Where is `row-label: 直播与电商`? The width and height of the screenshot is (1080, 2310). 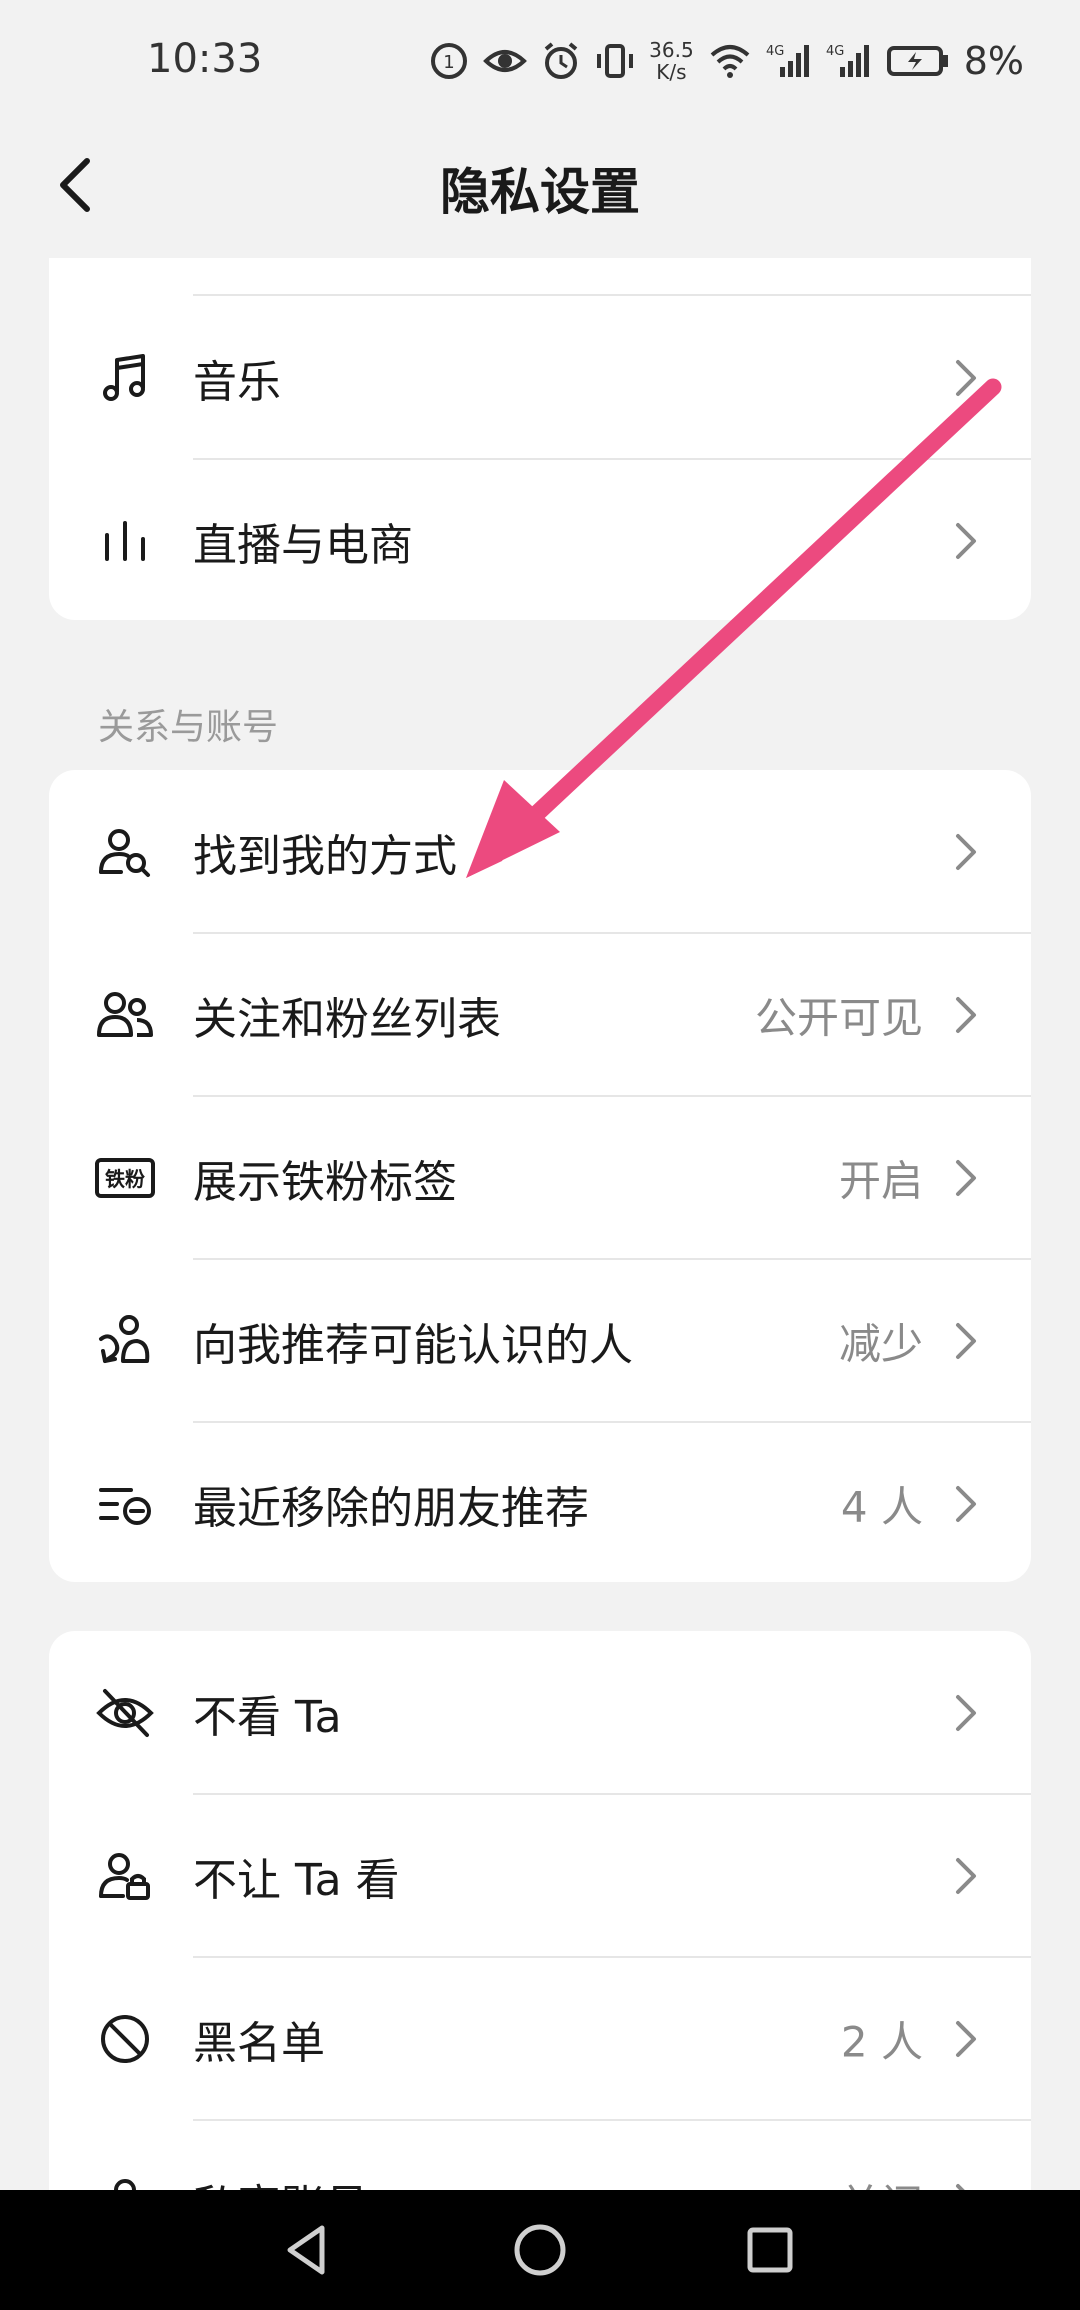 row-label: 直播与电商 is located at coordinates (303, 545).